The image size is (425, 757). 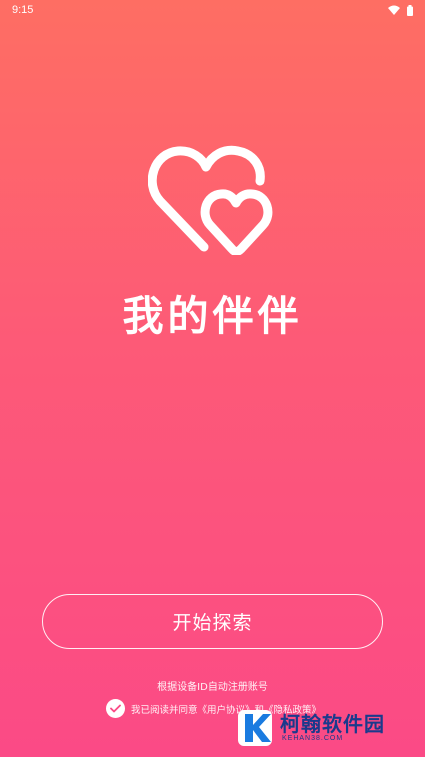 What do you see at coordinates (23, 10) in the screenshot?
I see `status-time: 9:15` at bounding box center [23, 10].